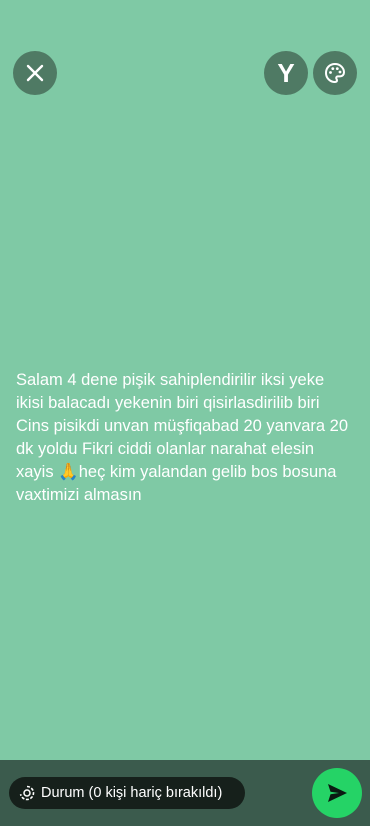  I want to click on send-button, so click(337, 793).